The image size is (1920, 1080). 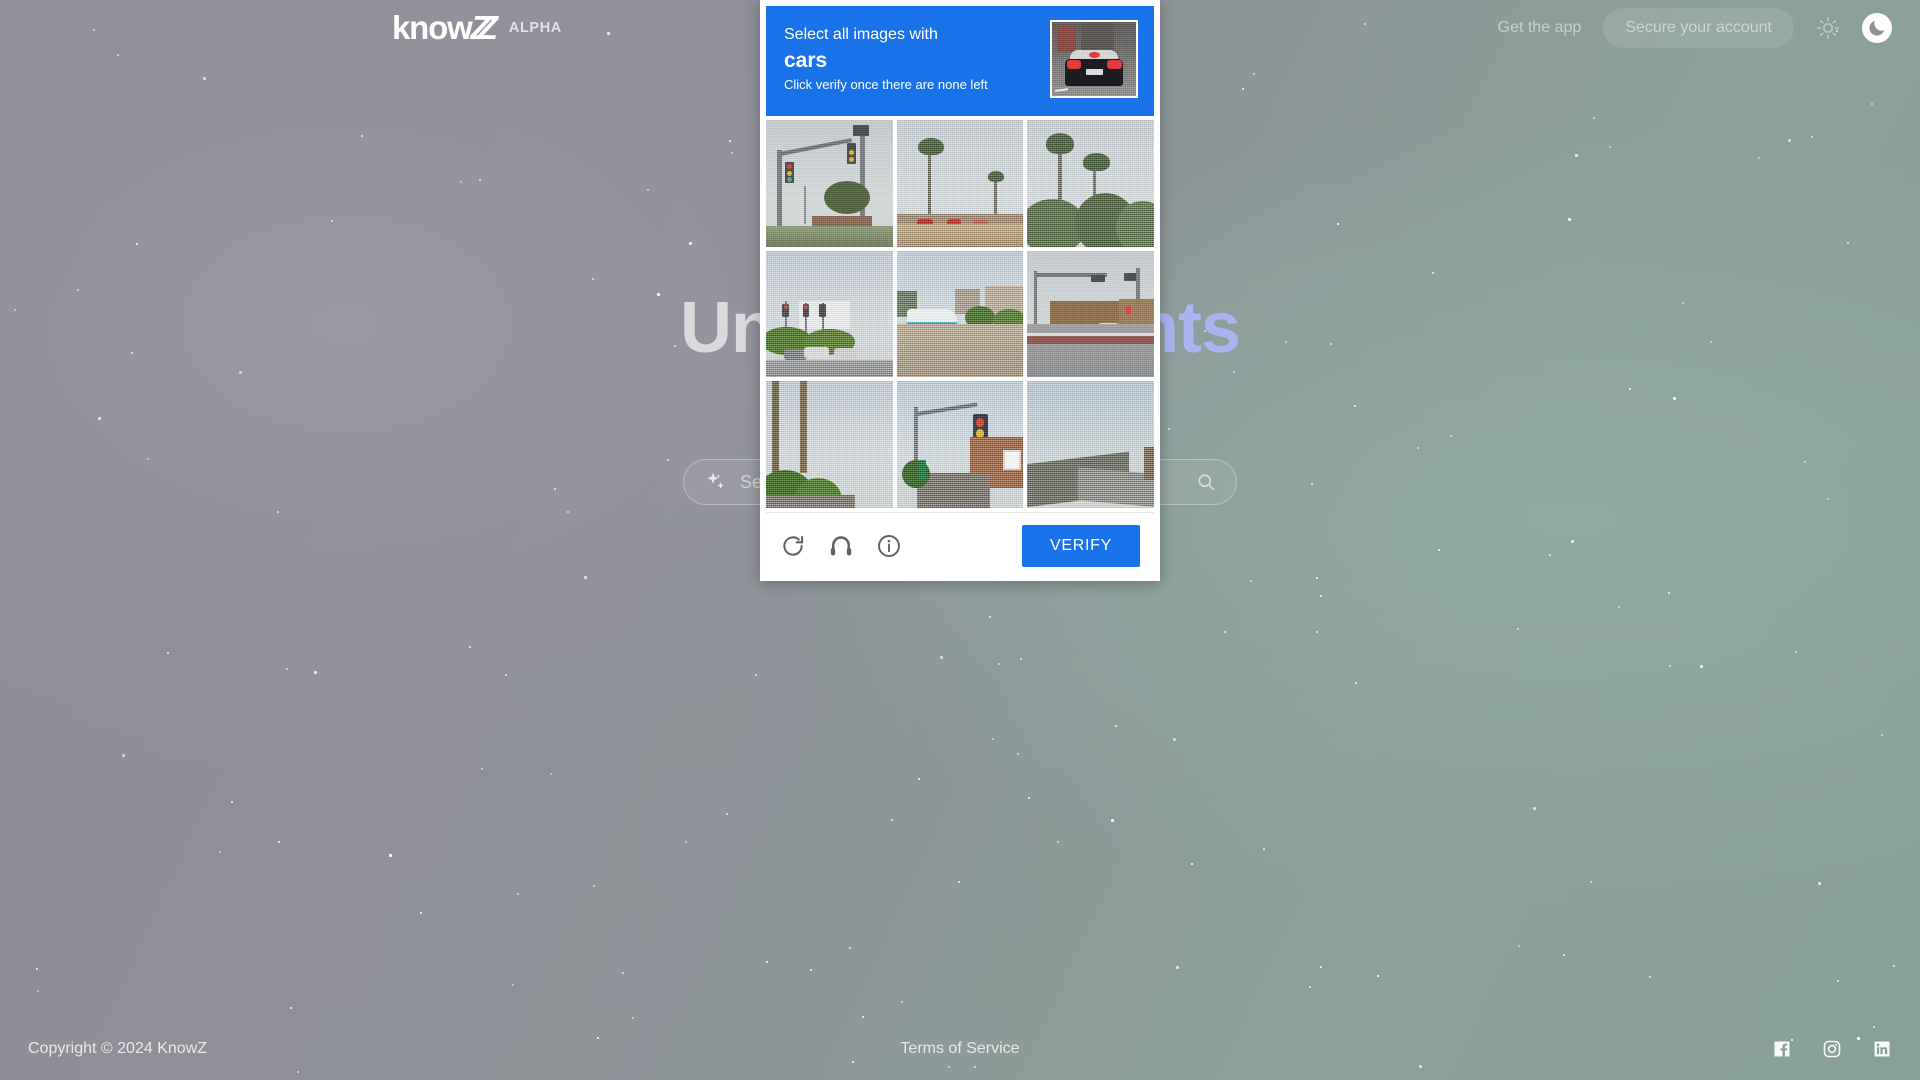 I want to click on logo-text: know Z Z, so click(x=445, y=28).